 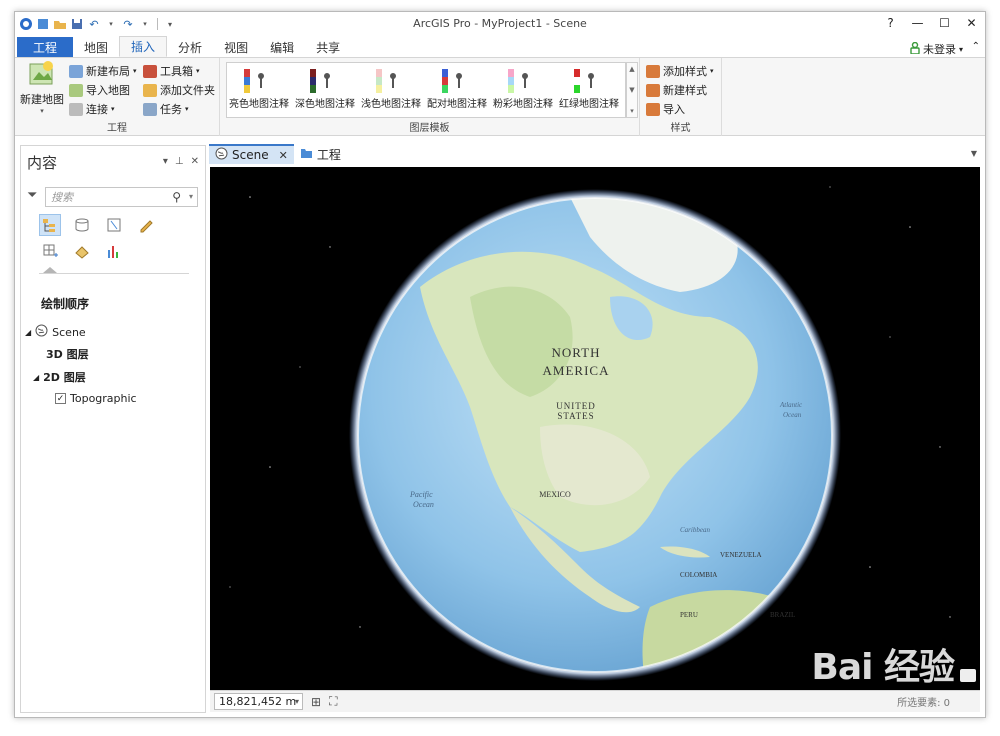 I want to click on ribbon-collapse-icon: ⌃, so click(x=976, y=46).